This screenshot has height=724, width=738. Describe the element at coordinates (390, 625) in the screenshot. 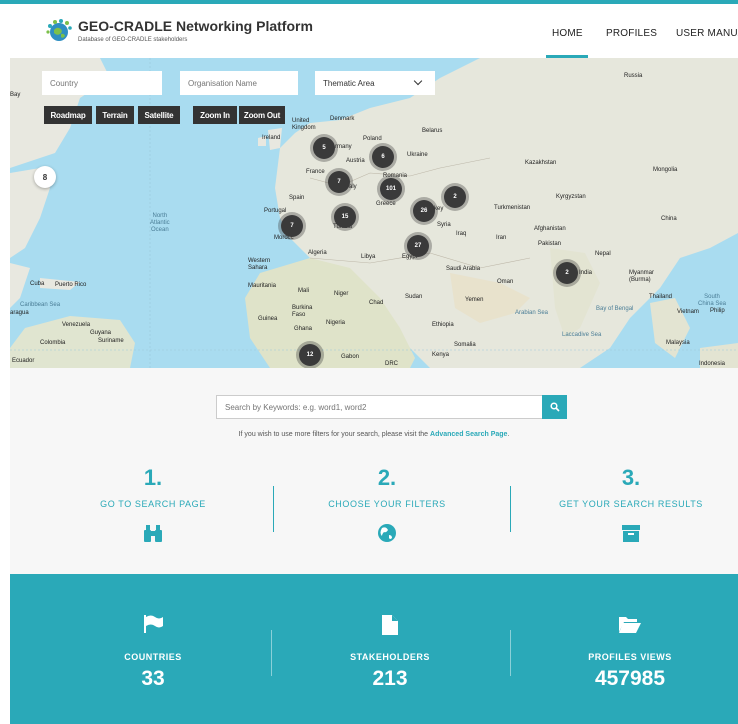

I see `file-icon` at that location.